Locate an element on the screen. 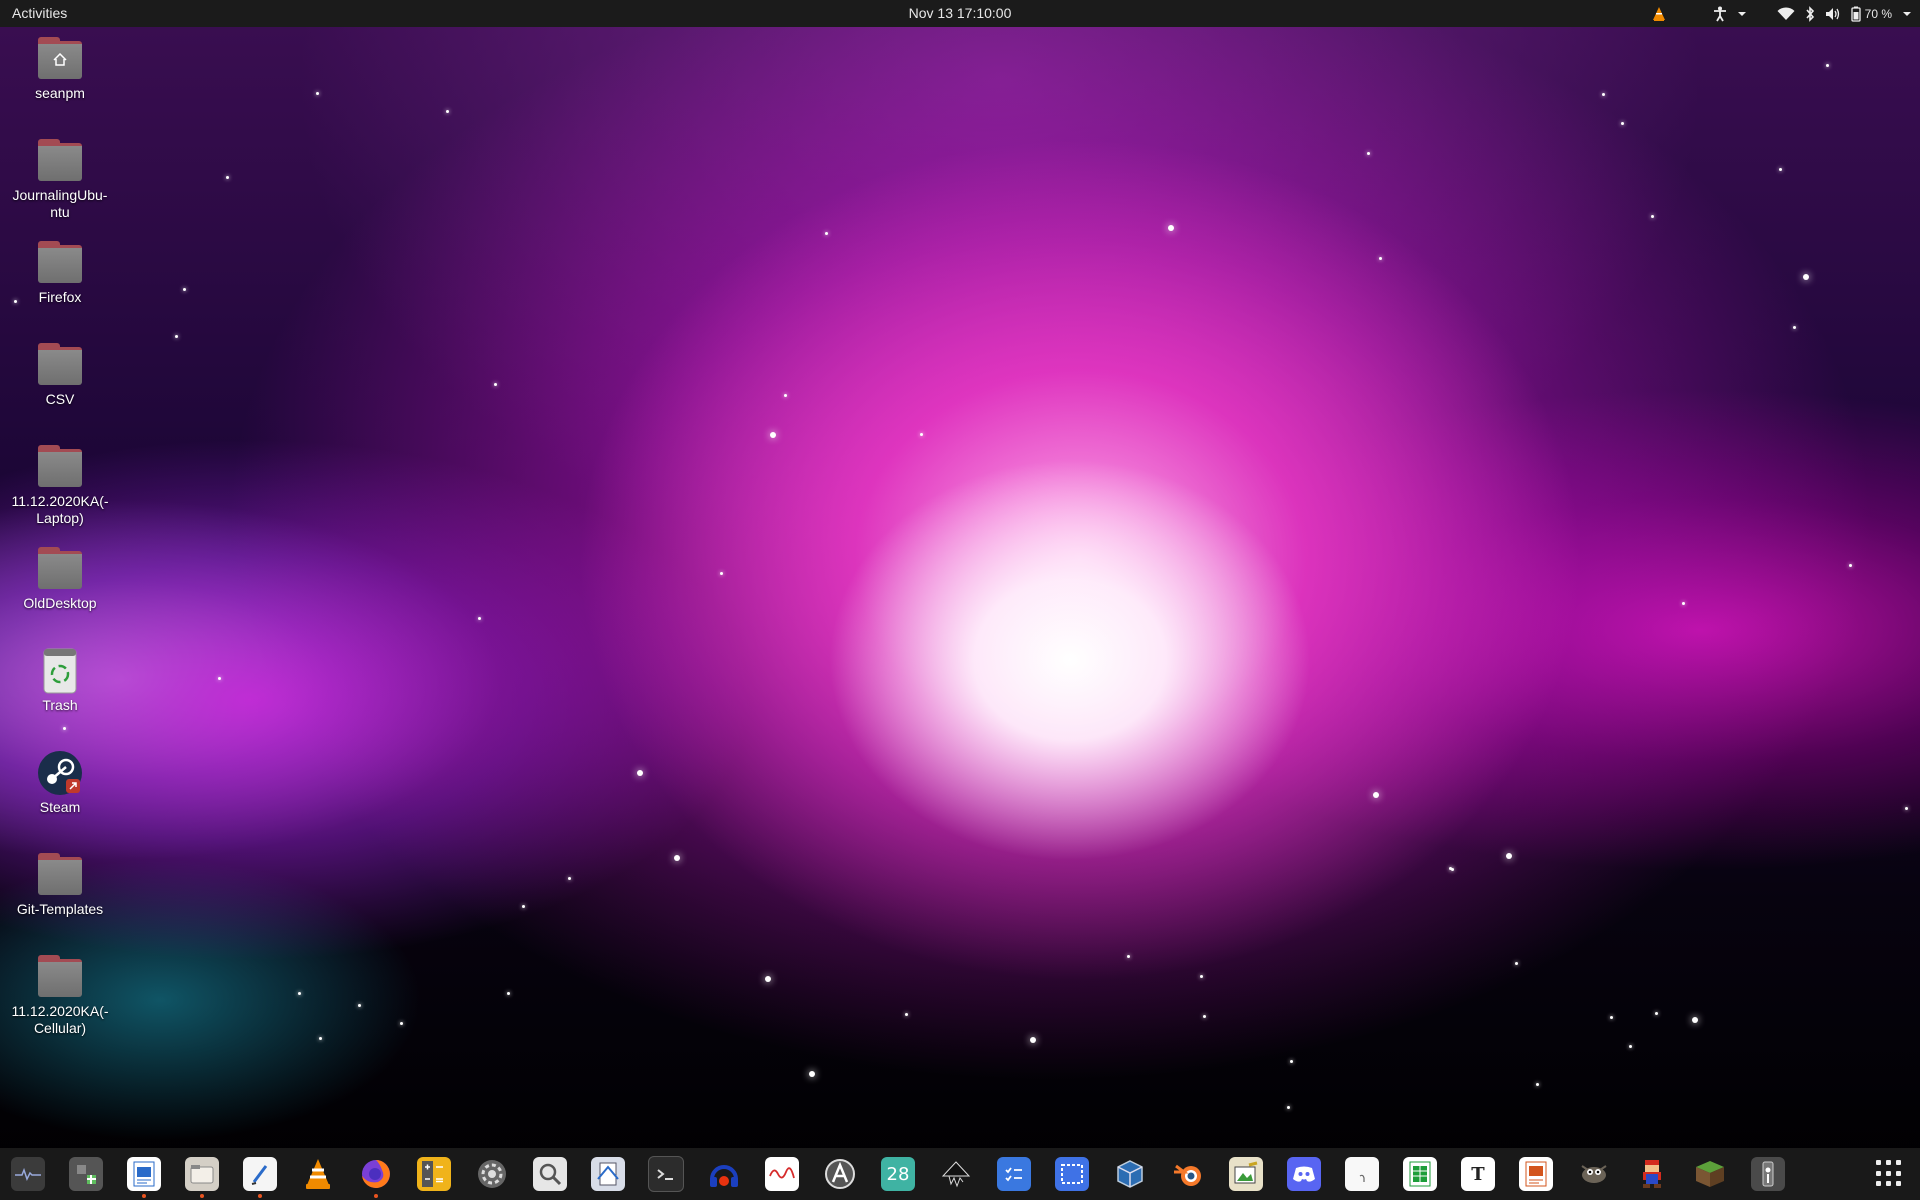 Image resolution: width=1920 pixels, height=1200 pixels. terminal-icon is located at coordinates (666, 1174).